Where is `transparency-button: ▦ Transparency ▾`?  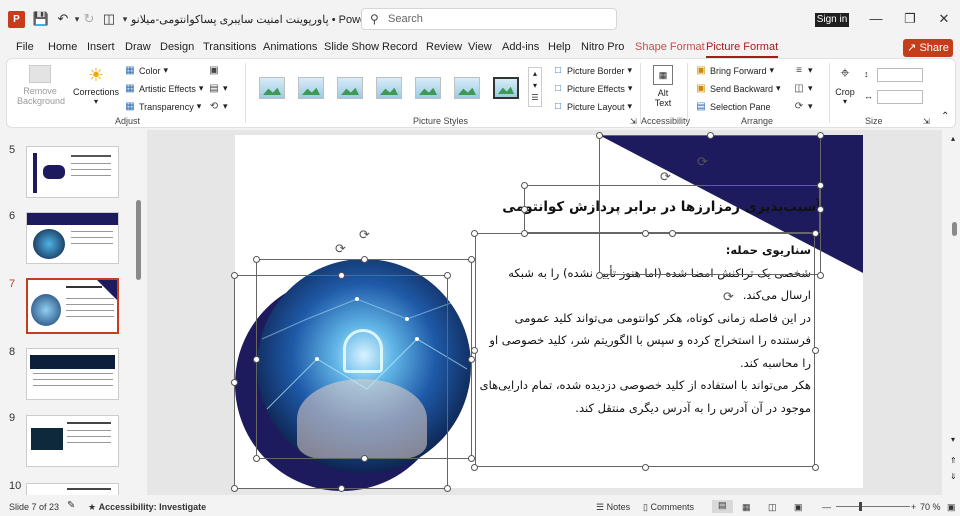 transparency-button: ▦ Transparency ▾ is located at coordinates (162, 106).